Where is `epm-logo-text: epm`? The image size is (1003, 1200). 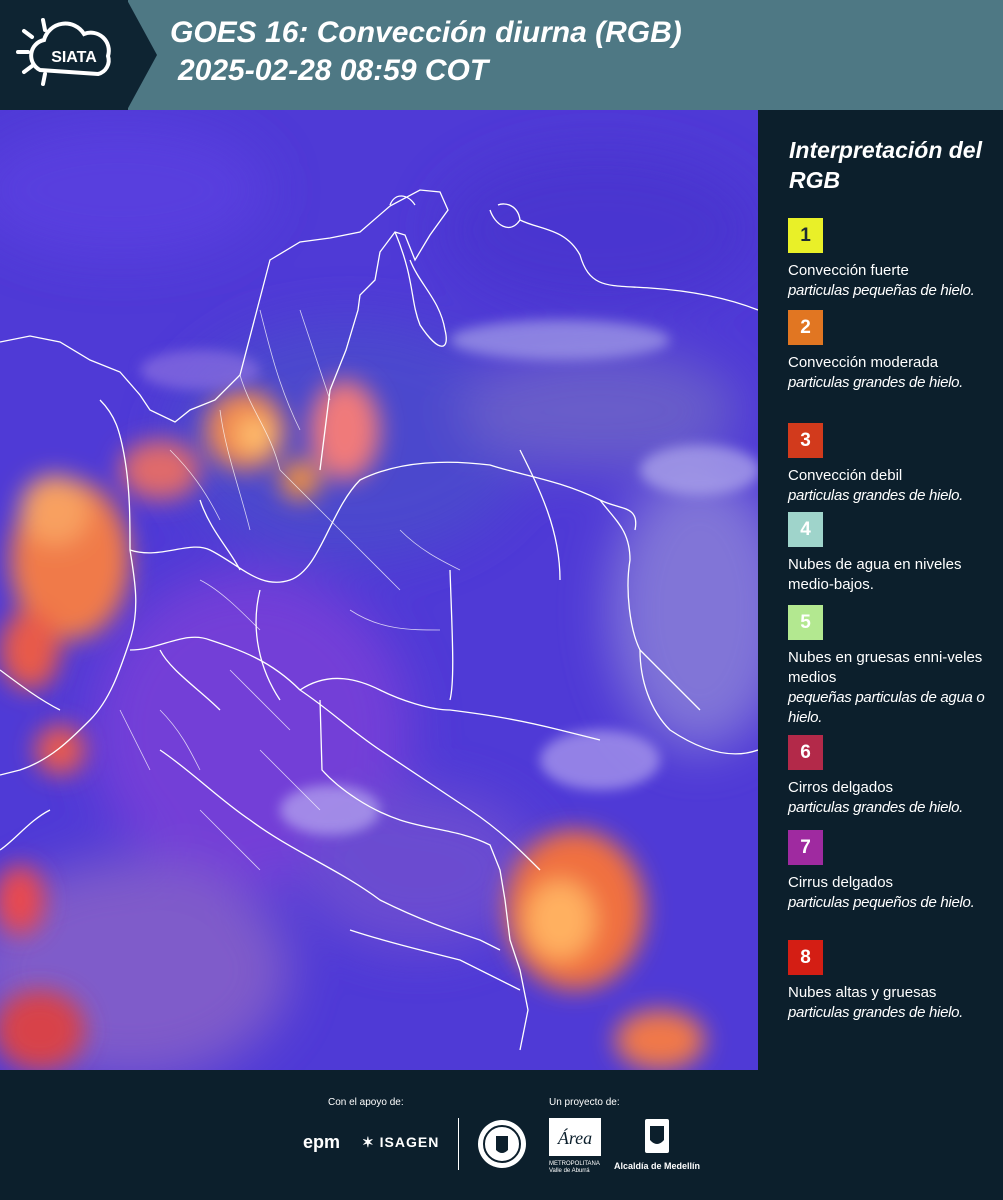
epm-logo-text: epm is located at coordinates (322, 1142).